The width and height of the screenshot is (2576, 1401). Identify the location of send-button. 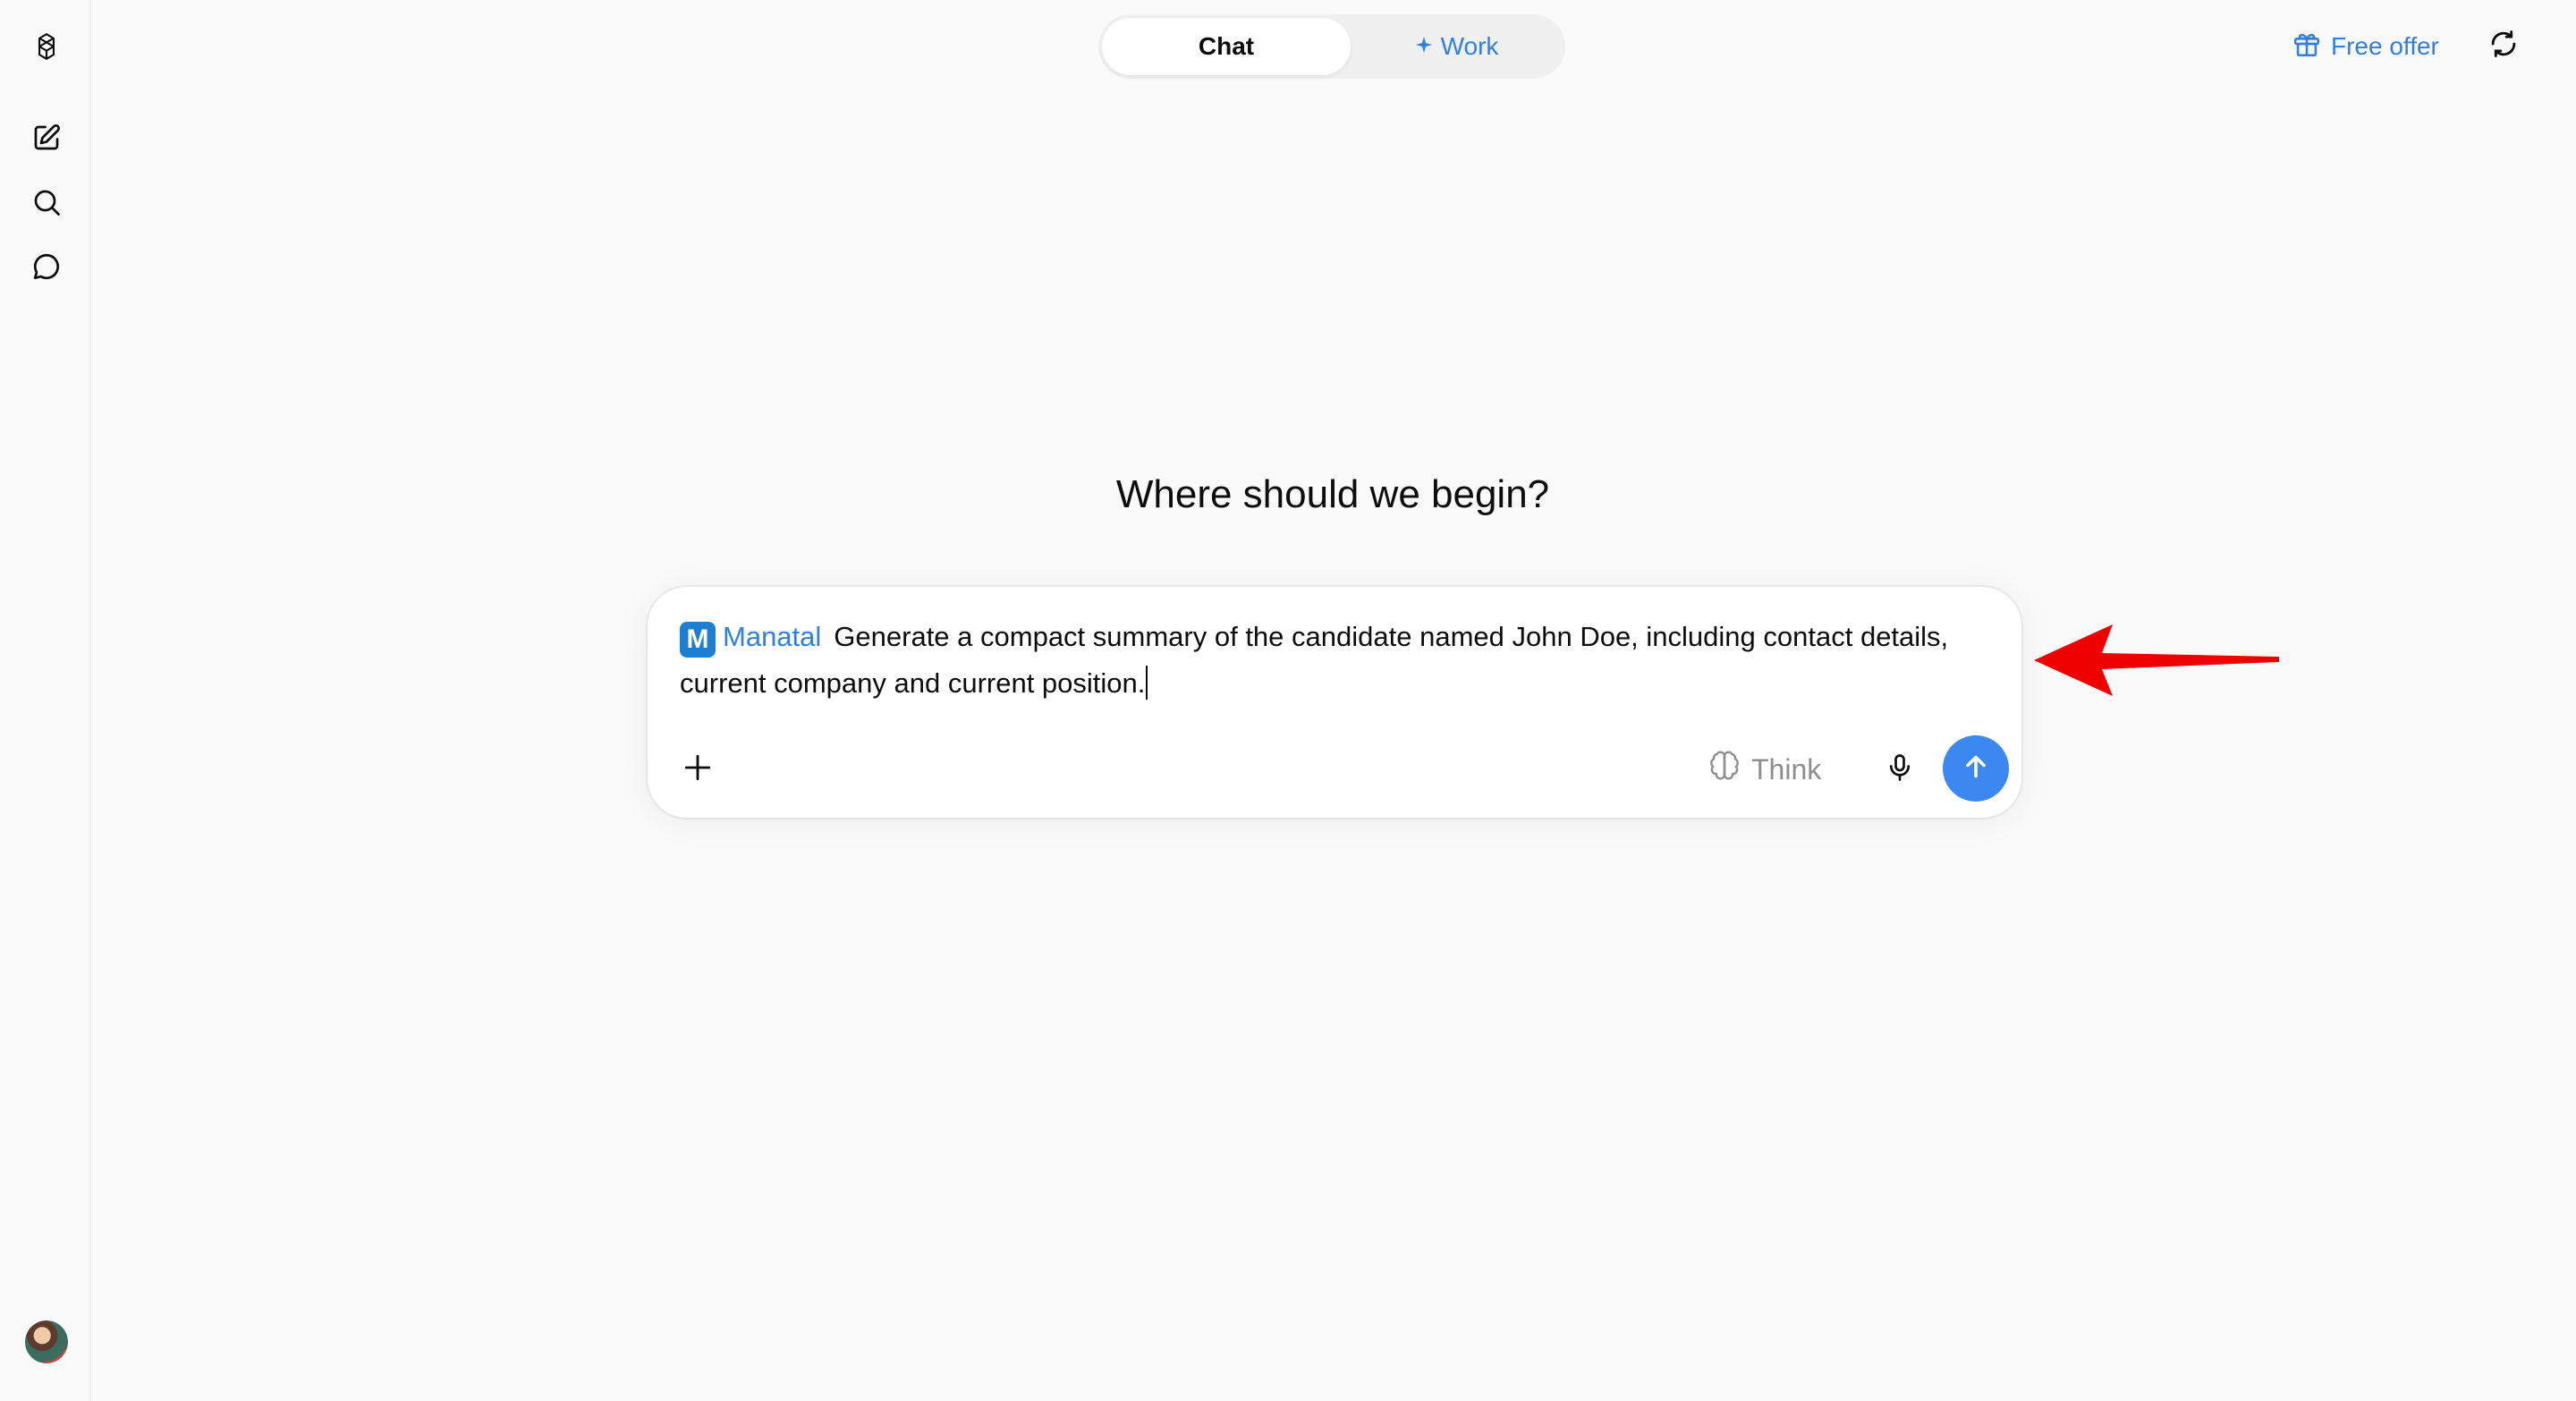
(1976, 768).